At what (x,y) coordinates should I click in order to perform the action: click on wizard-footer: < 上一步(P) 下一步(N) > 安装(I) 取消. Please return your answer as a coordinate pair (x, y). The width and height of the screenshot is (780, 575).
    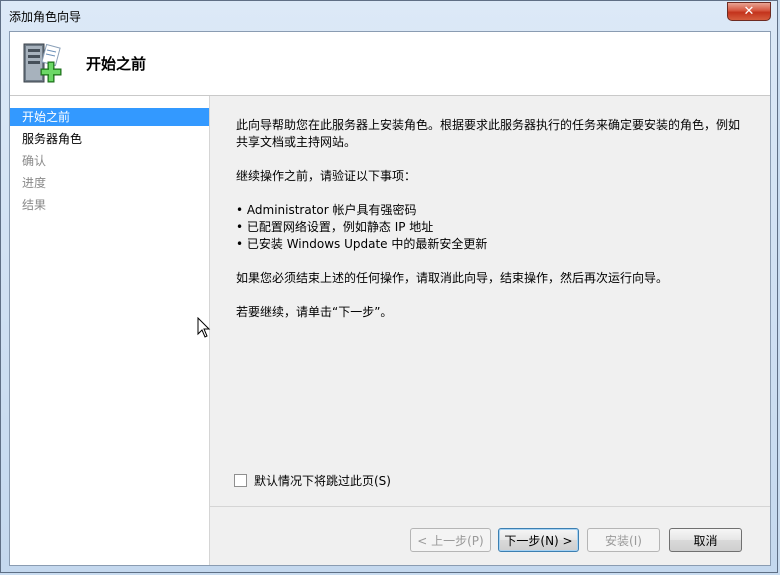
    Looking at the image, I should click on (490, 535).